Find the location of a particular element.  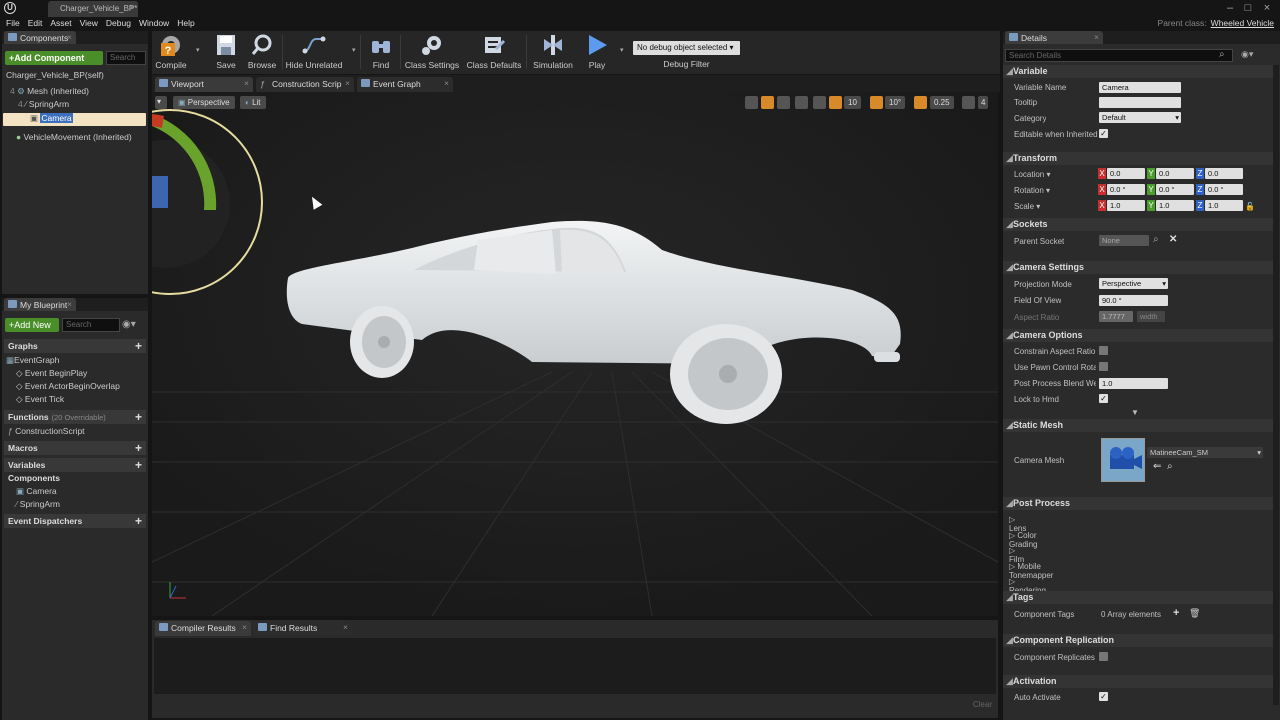

loc-x-input: 0.0 is located at coordinates (1126, 173).